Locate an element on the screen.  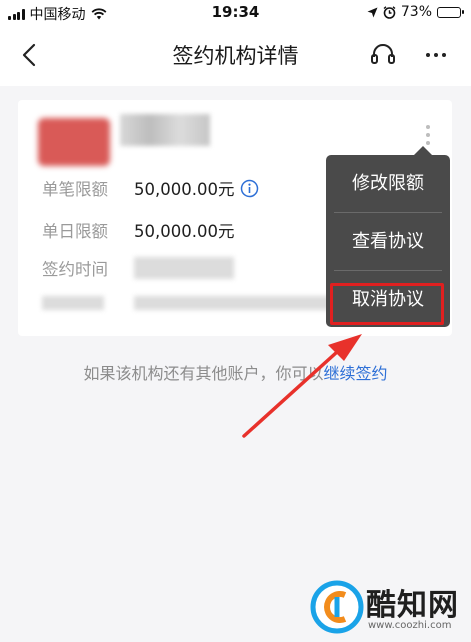
sign-time-value is located at coordinates (184, 268).